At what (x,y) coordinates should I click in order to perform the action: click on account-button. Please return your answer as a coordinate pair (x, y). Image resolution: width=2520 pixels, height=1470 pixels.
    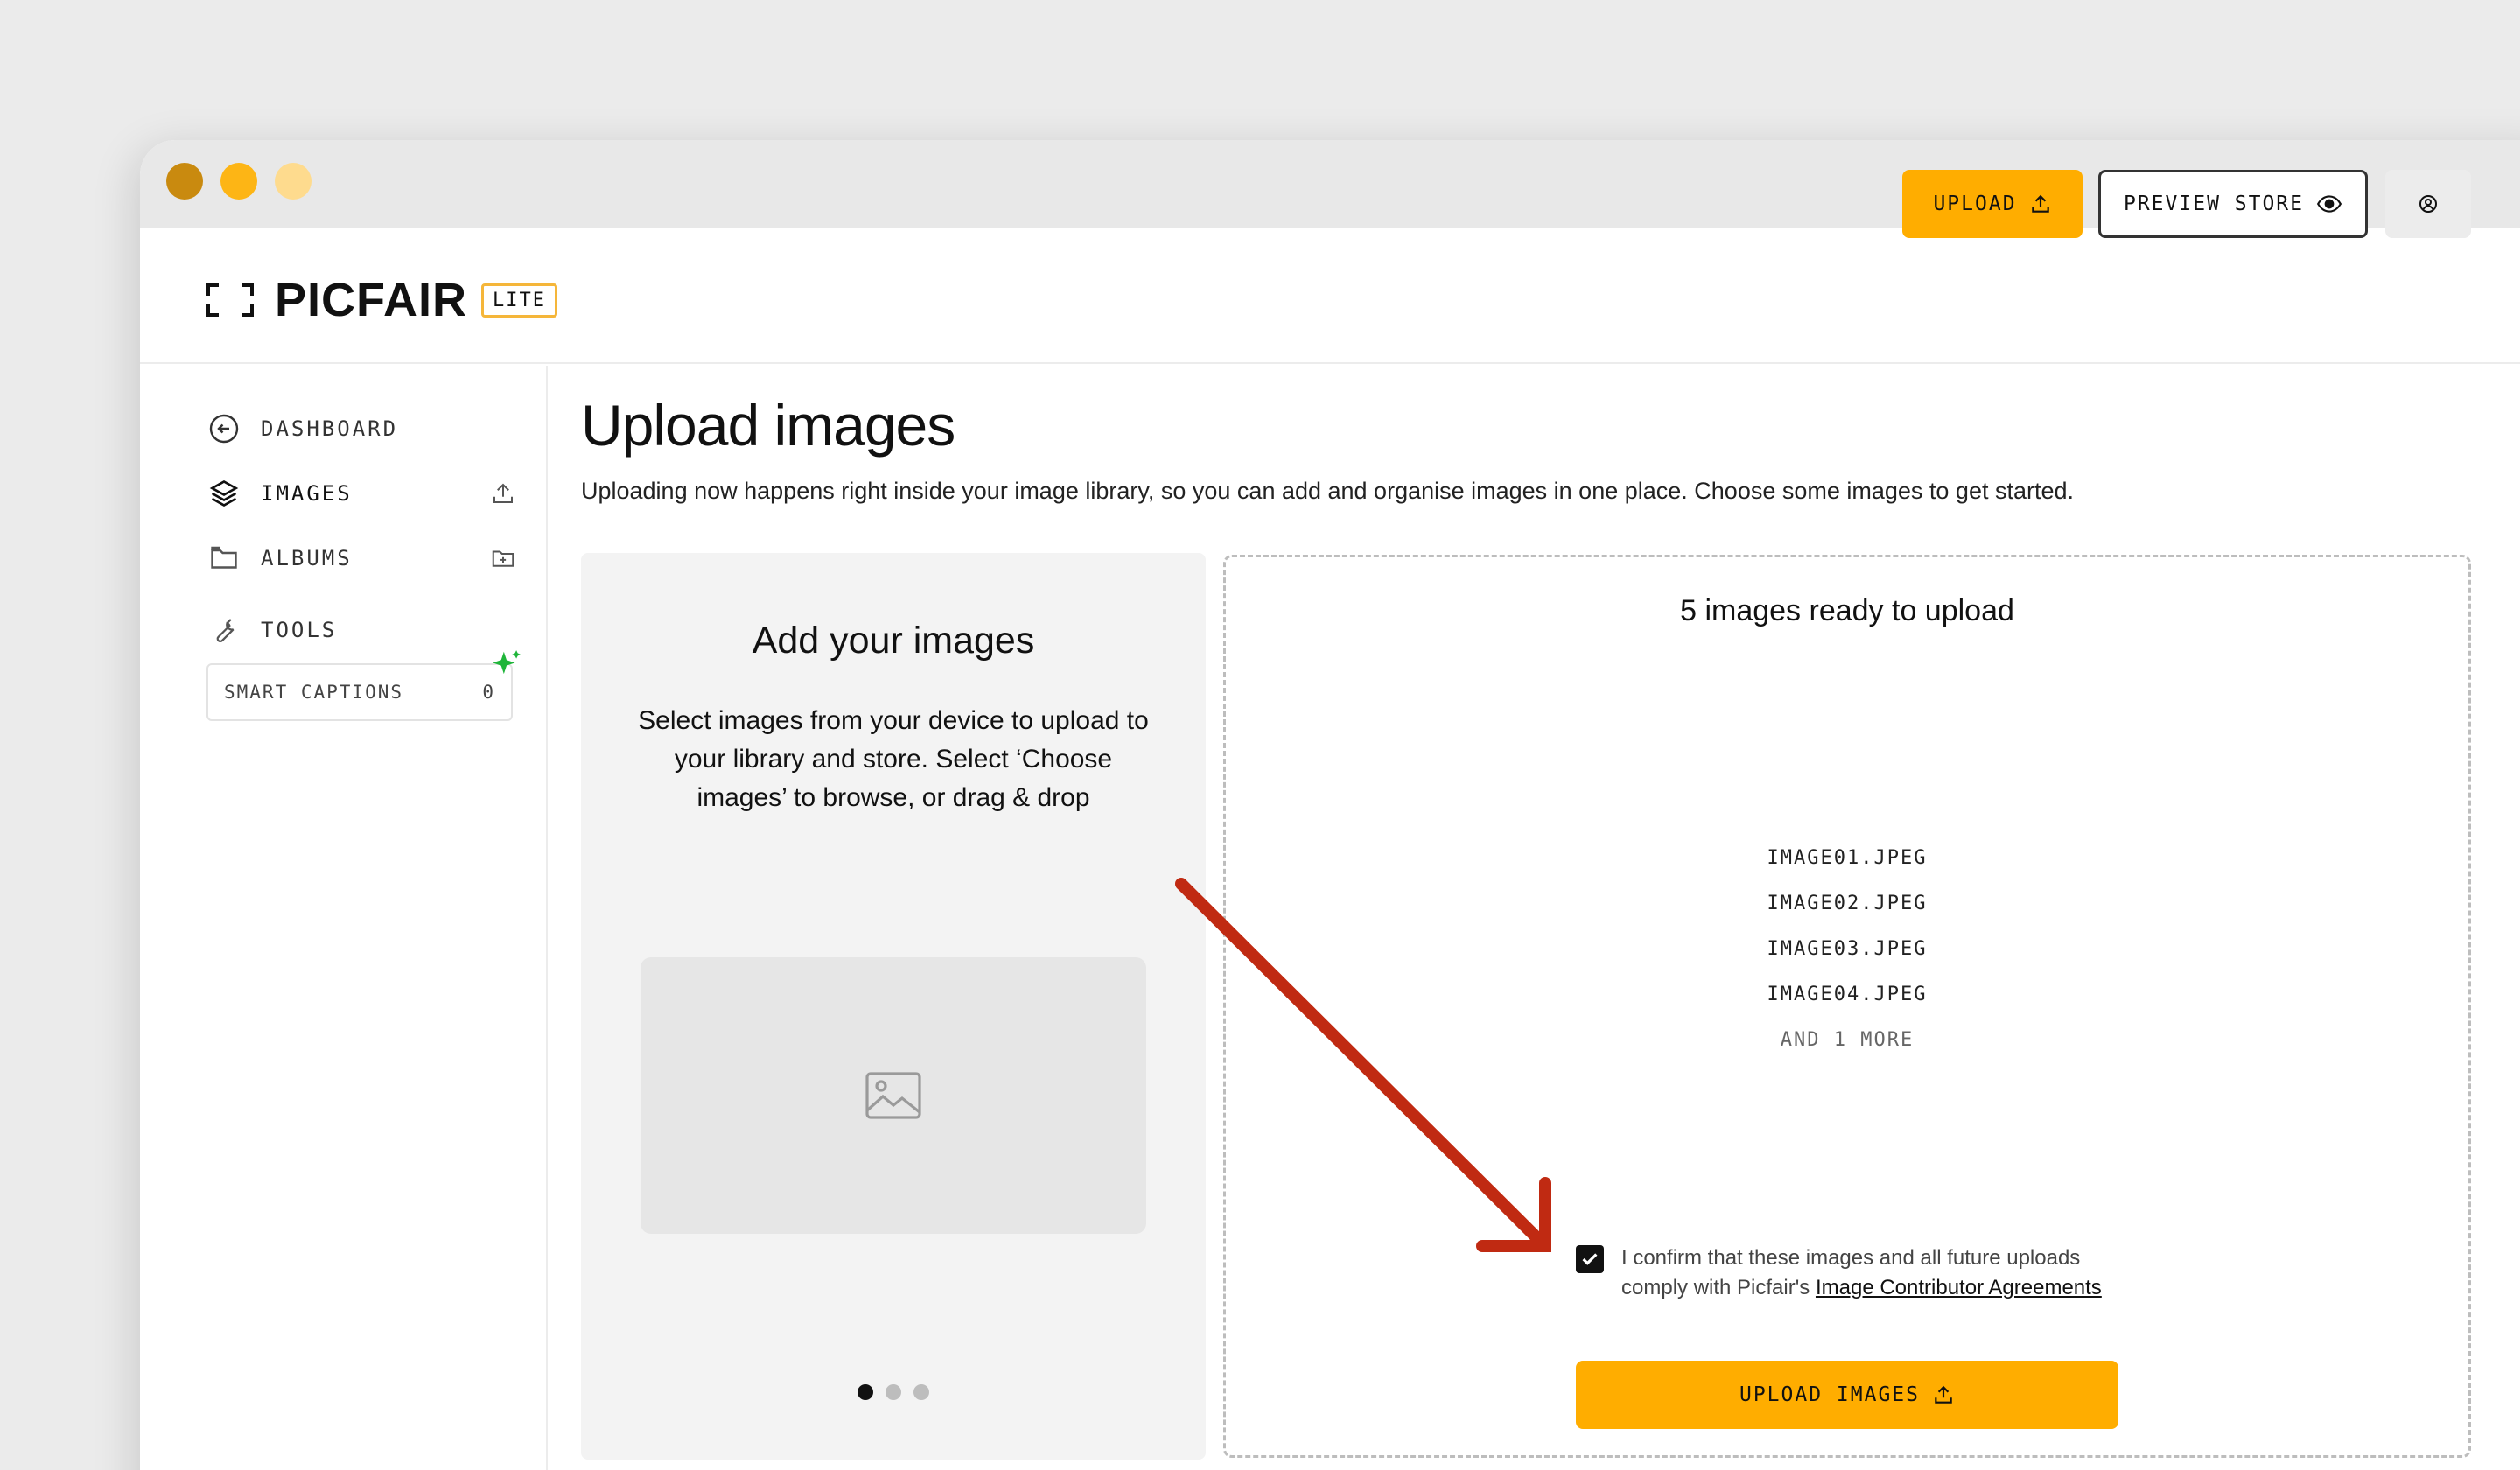
    Looking at the image, I should click on (2428, 204).